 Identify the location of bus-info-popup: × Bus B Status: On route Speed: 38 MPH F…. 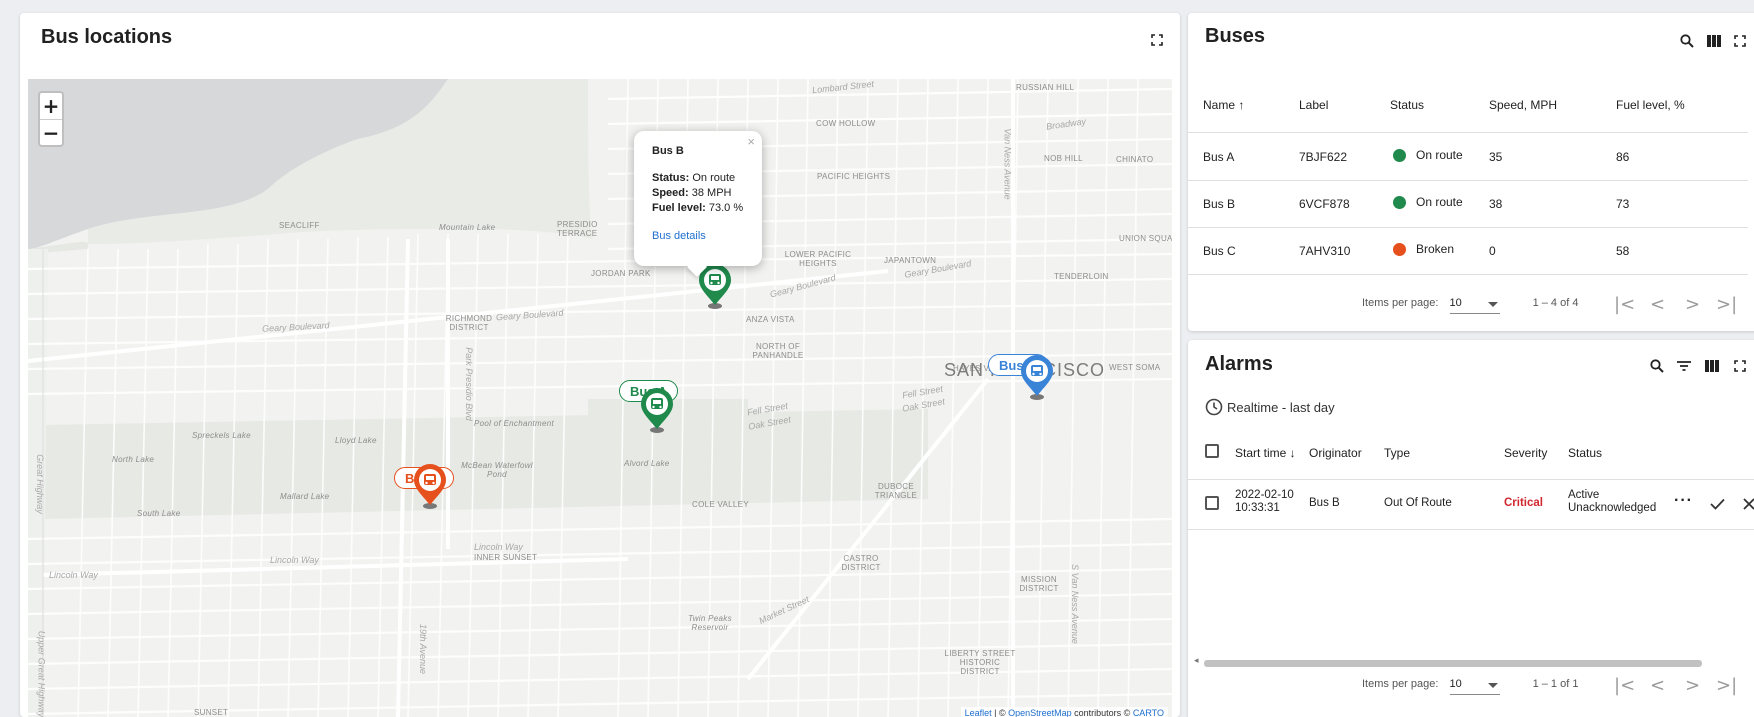
(698, 198).